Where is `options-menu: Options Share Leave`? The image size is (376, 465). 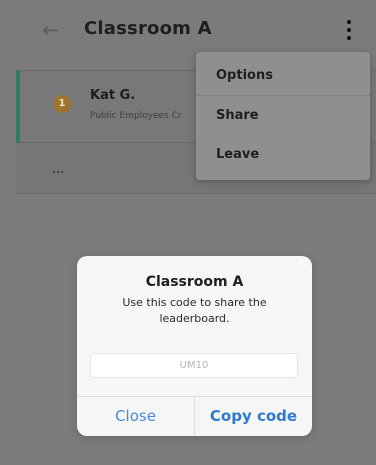 options-menu: Options Share Leave is located at coordinates (283, 116).